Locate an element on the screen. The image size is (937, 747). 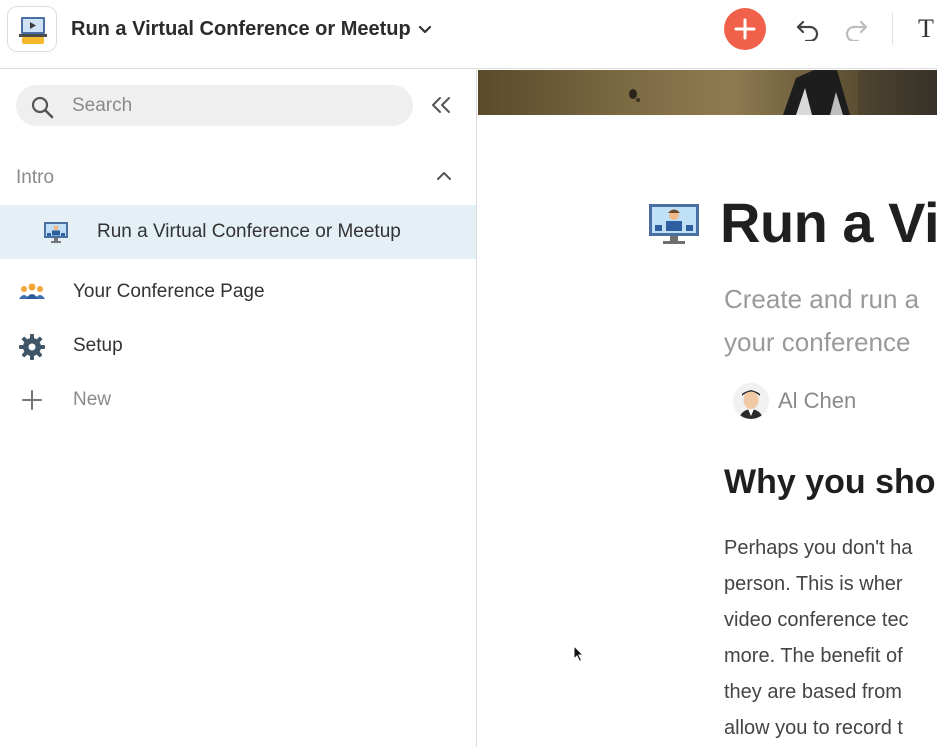
body-line: person. This is wher is located at coordinates (813, 584).